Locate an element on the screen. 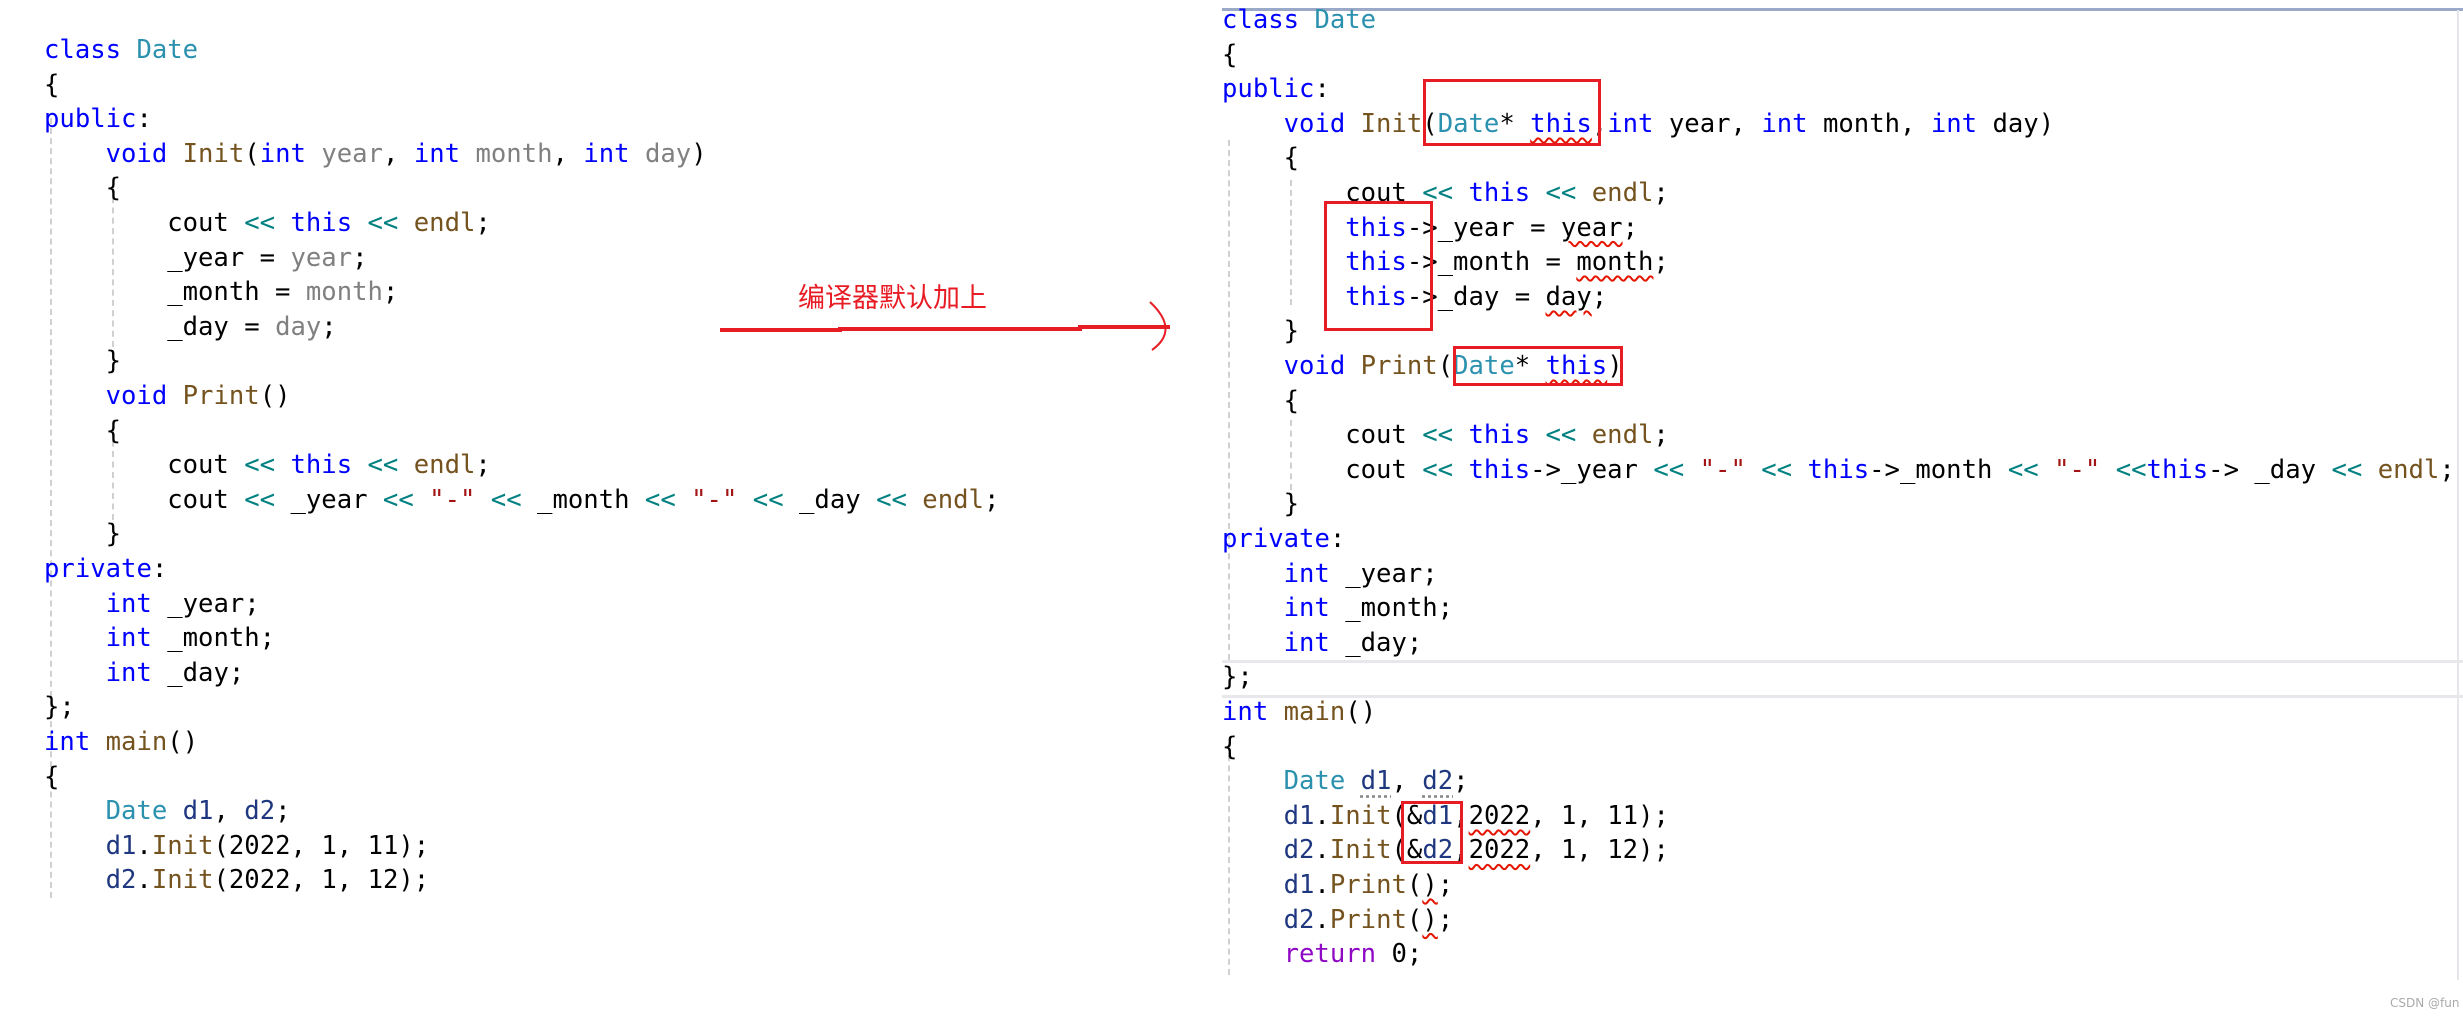  current-line-highlight is located at coordinates (1842, 679).